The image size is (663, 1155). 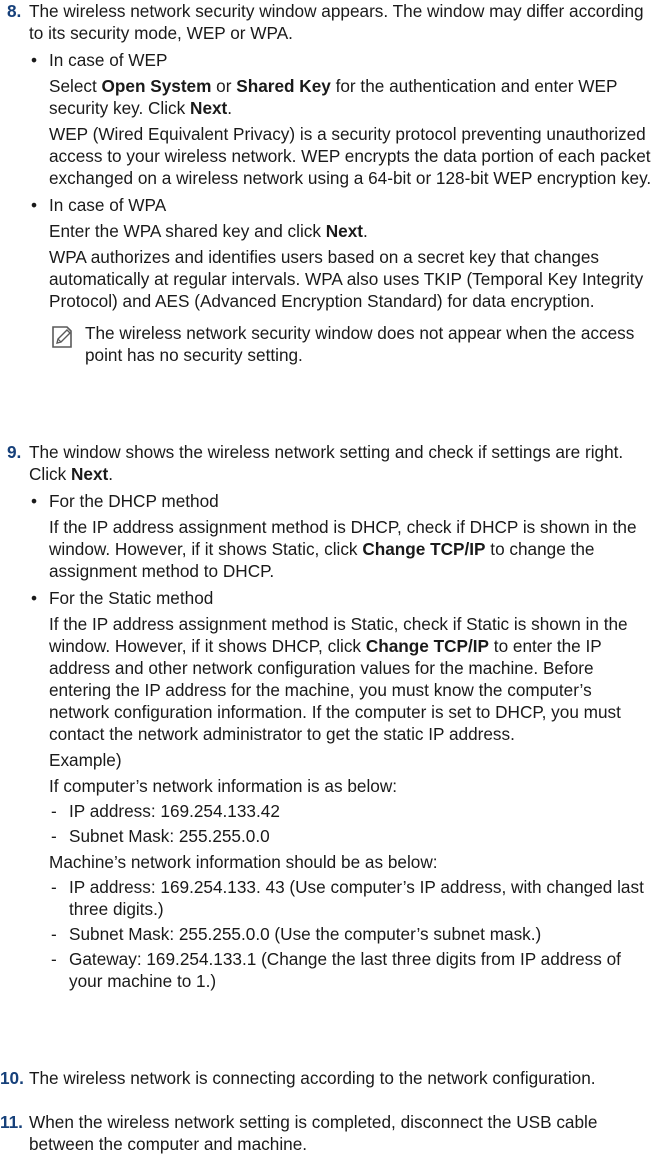 What do you see at coordinates (62, 337) in the screenshot?
I see `note-pencil-icon` at bounding box center [62, 337].